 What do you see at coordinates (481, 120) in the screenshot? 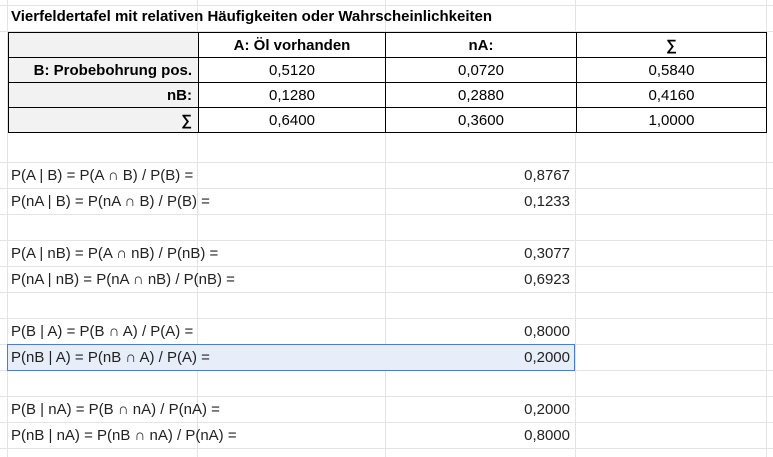
I see `table-cell: 0,3600` at bounding box center [481, 120].